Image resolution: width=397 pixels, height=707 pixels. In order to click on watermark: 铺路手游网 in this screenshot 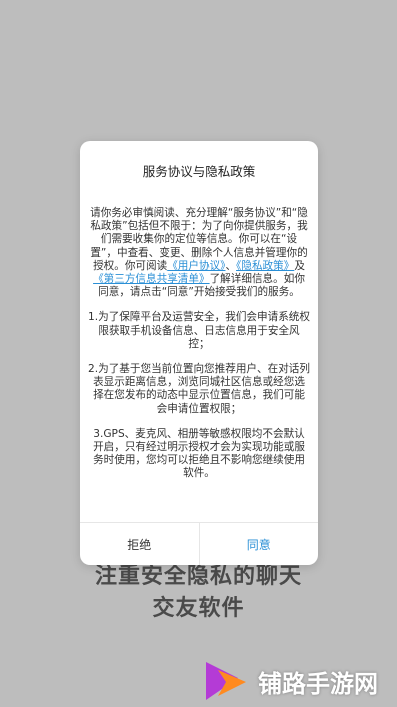, I will do `click(297, 681)`.